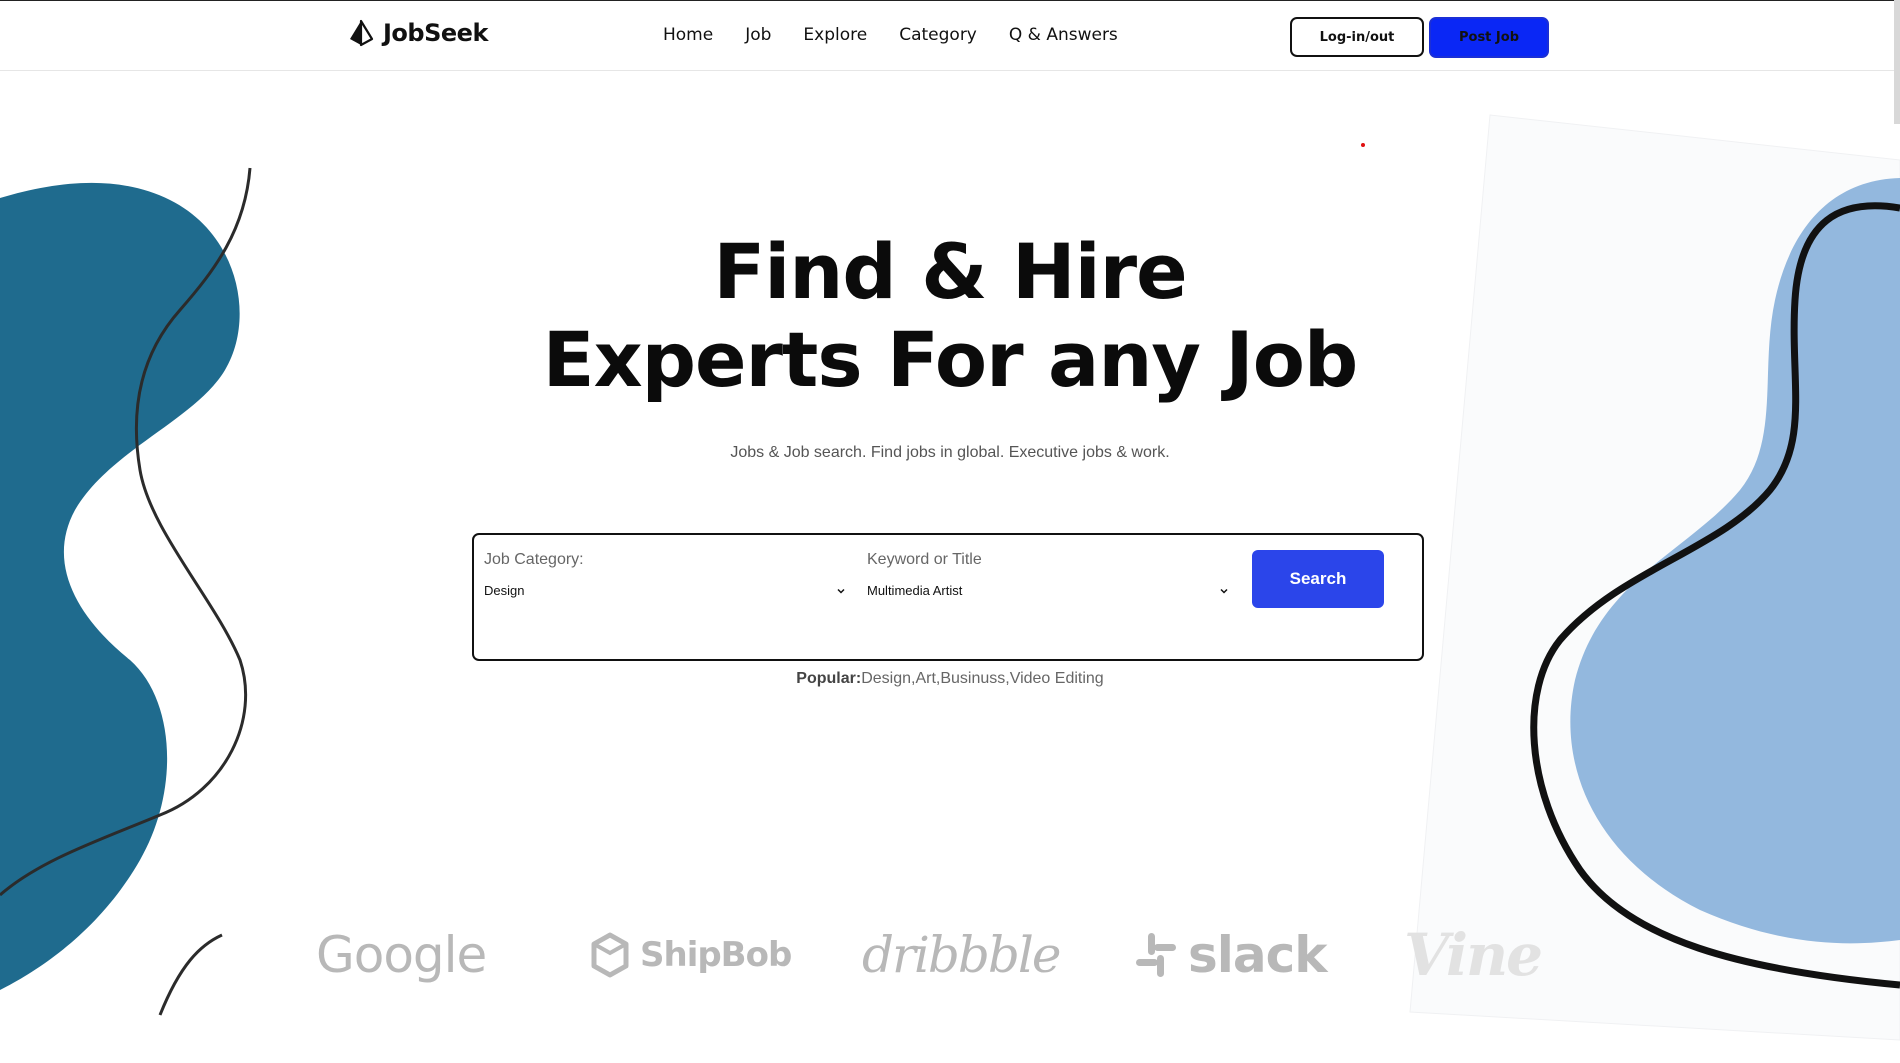 This screenshot has height=1063, width=1900. Describe the element at coordinates (950, 359) in the screenshot. I see `hero-title-line-2: Experts For any Job` at that location.